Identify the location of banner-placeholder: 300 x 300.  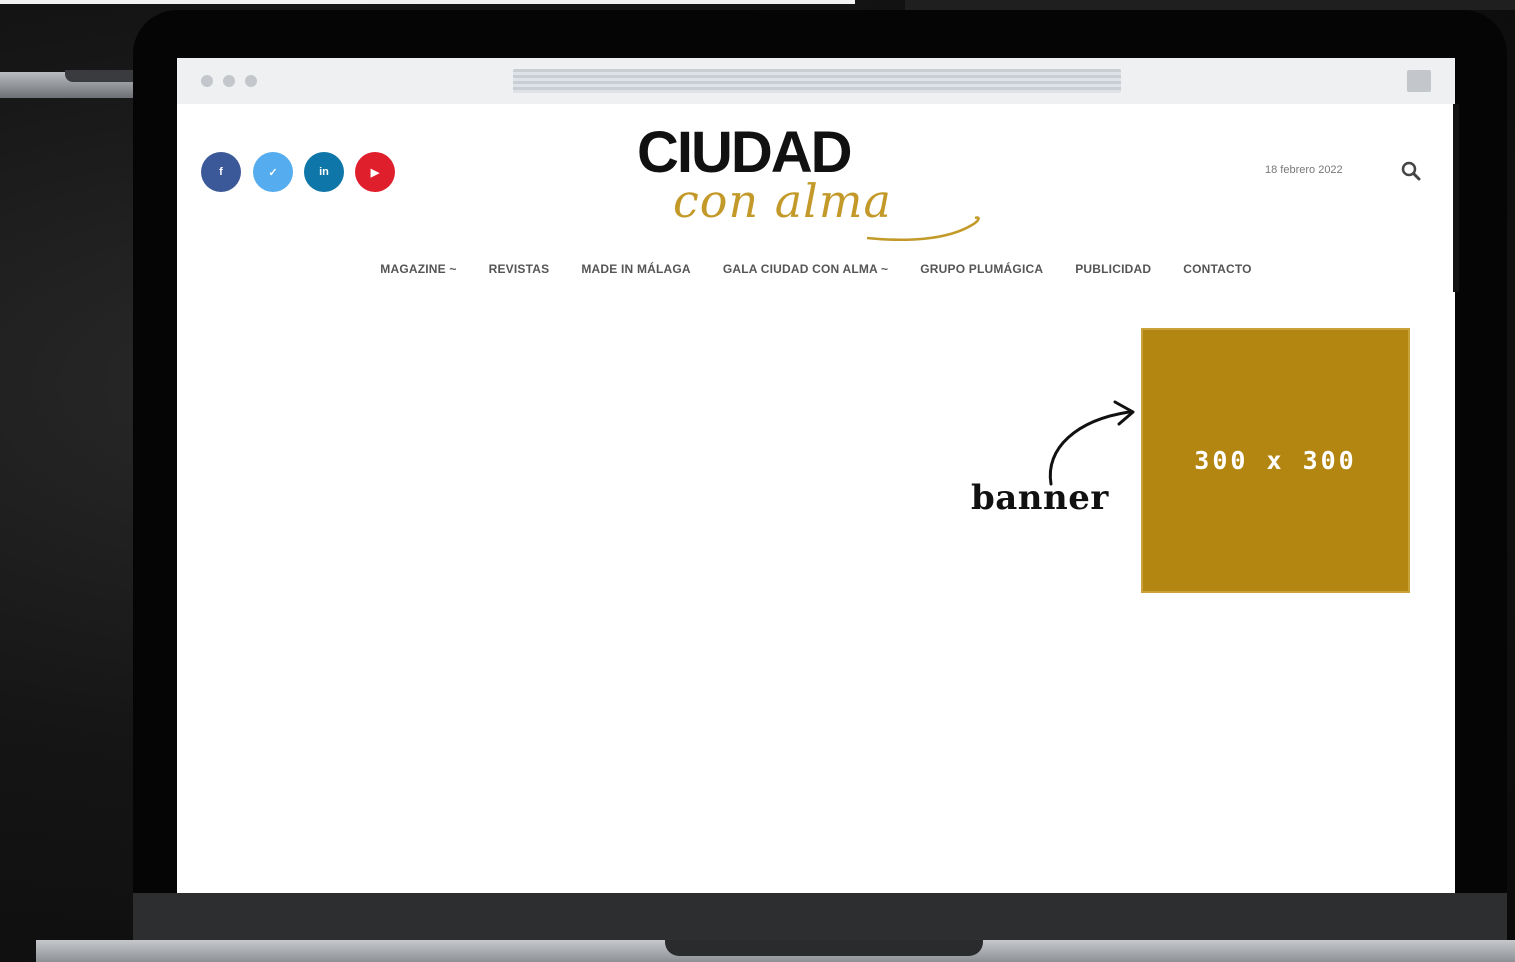
(1275, 460).